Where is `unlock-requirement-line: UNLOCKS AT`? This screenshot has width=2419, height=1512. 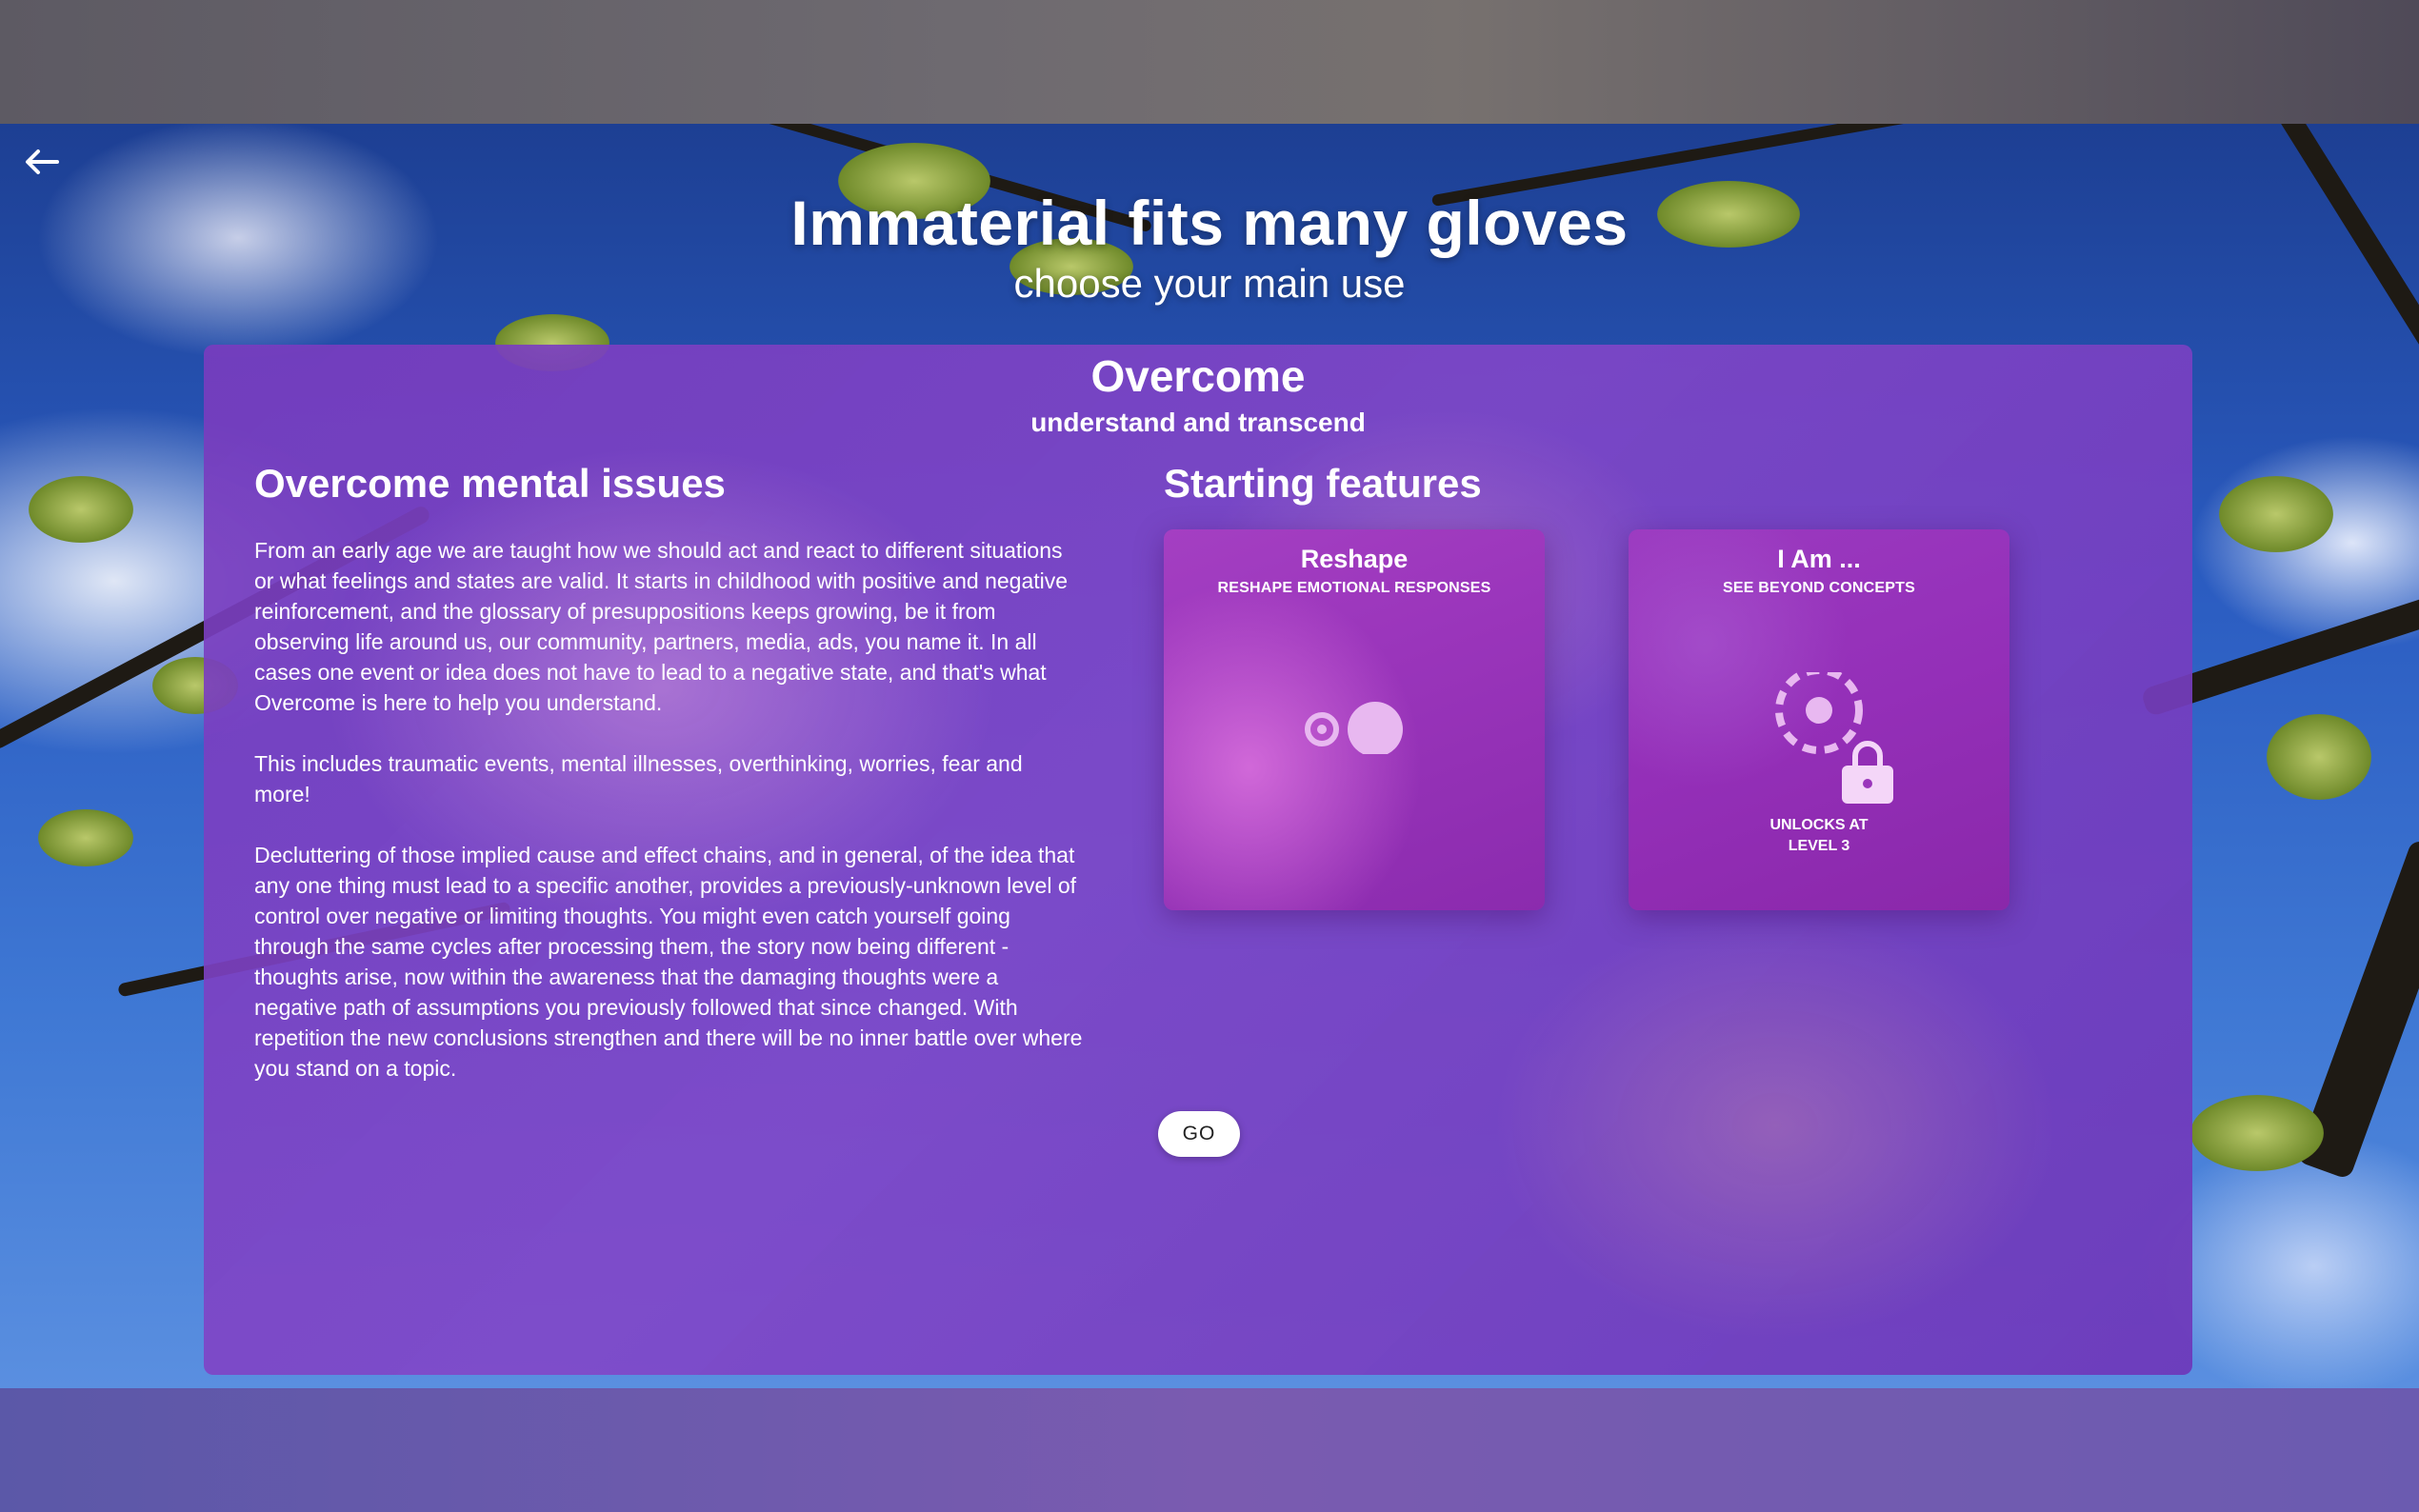 unlock-requirement-line: UNLOCKS AT is located at coordinates (1819, 825).